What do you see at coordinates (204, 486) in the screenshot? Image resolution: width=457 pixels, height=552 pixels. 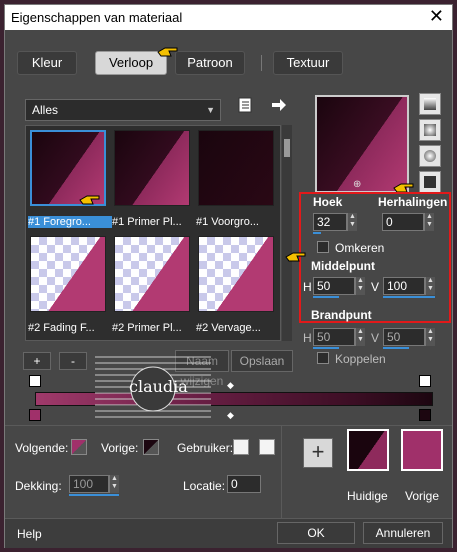 I see `locatie-label: Locatie:` at bounding box center [204, 486].